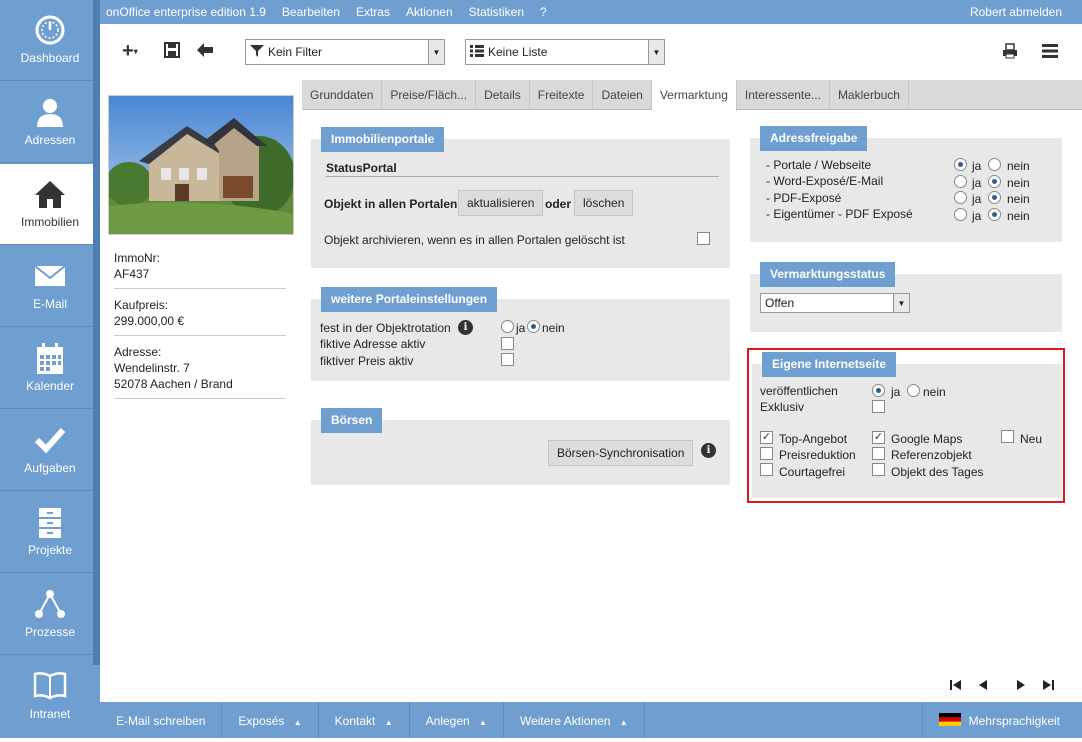 The width and height of the screenshot is (1082, 742). I want to click on neu-checkbox, so click(1007, 436).